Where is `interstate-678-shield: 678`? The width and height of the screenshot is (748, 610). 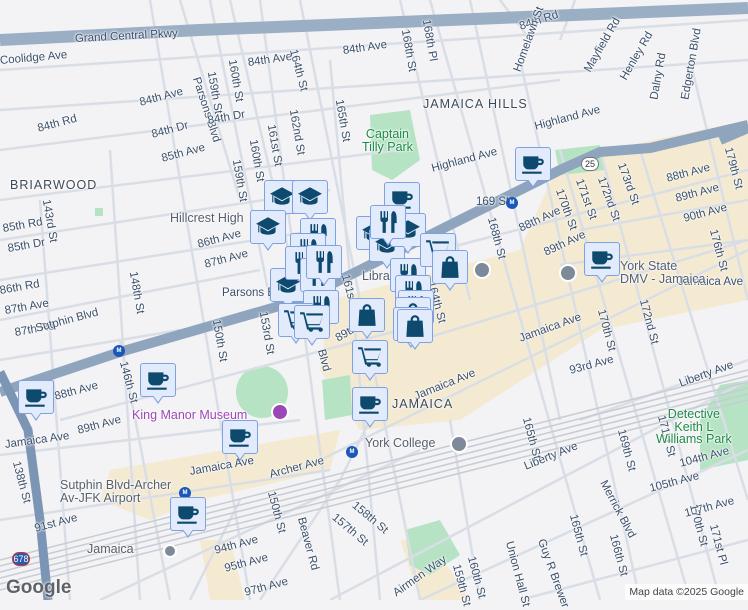 interstate-678-shield: 678 is located at coordinates (21, 559).